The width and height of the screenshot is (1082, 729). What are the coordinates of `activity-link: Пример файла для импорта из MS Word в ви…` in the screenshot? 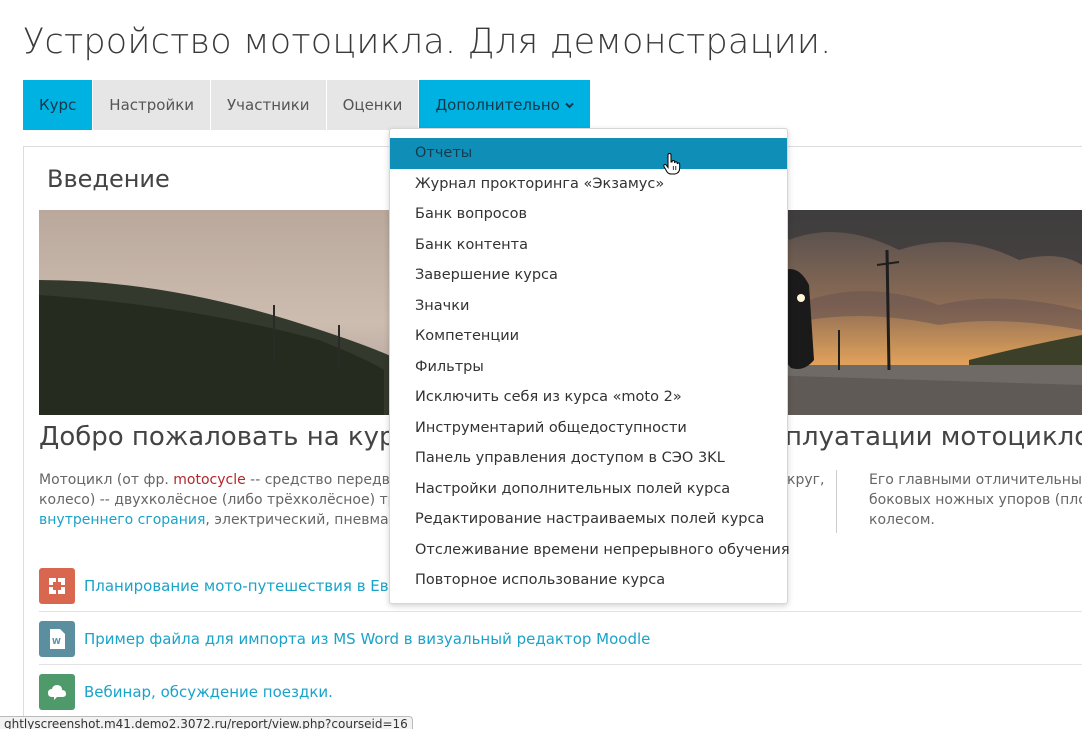 It's located at (367, 639).